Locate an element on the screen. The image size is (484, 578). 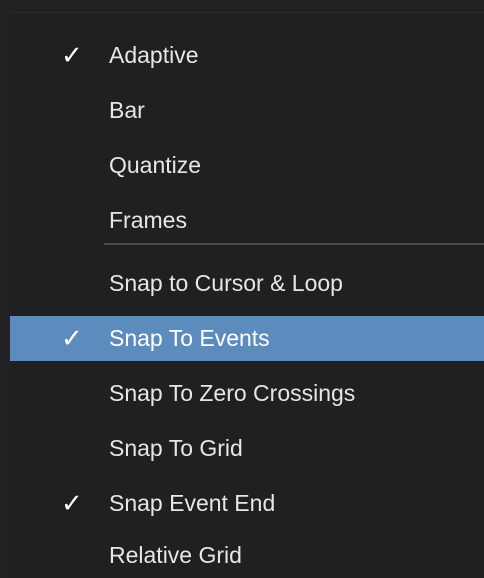
menu-item-frames: Frames is located at coordinates (247, 220).